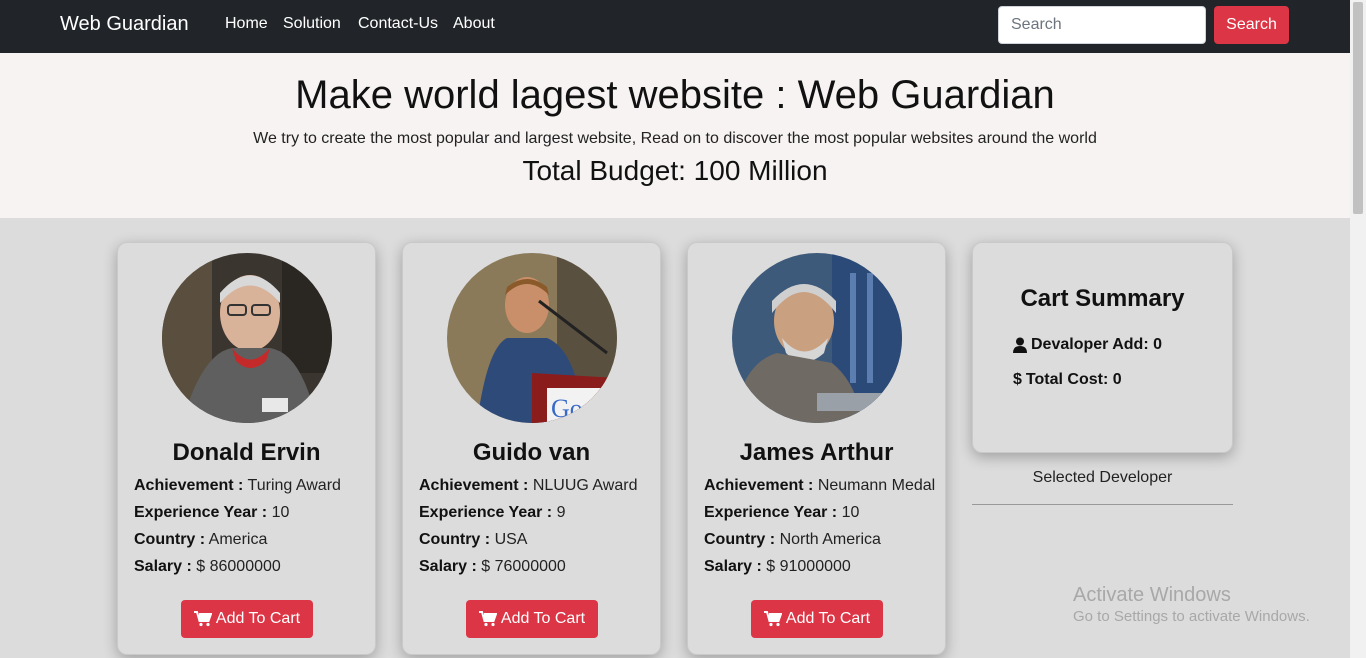 The image size is (1366, 658). What do you see at coordinates (246, 452) in the screenshot?
I see `developer-name: Donald Ervin` at bounding box center [246, 452].